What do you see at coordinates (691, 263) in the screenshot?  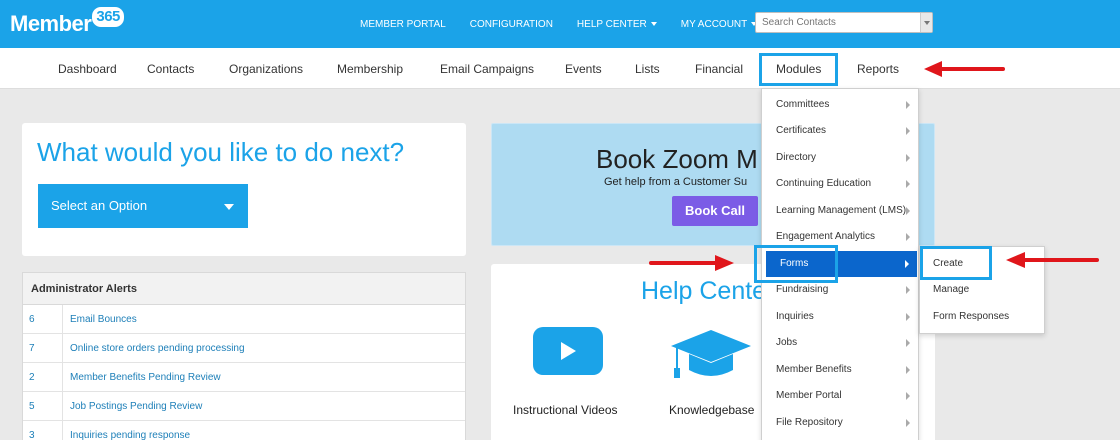 I see `arrow-to-forms` at bounding box center [691, 263].